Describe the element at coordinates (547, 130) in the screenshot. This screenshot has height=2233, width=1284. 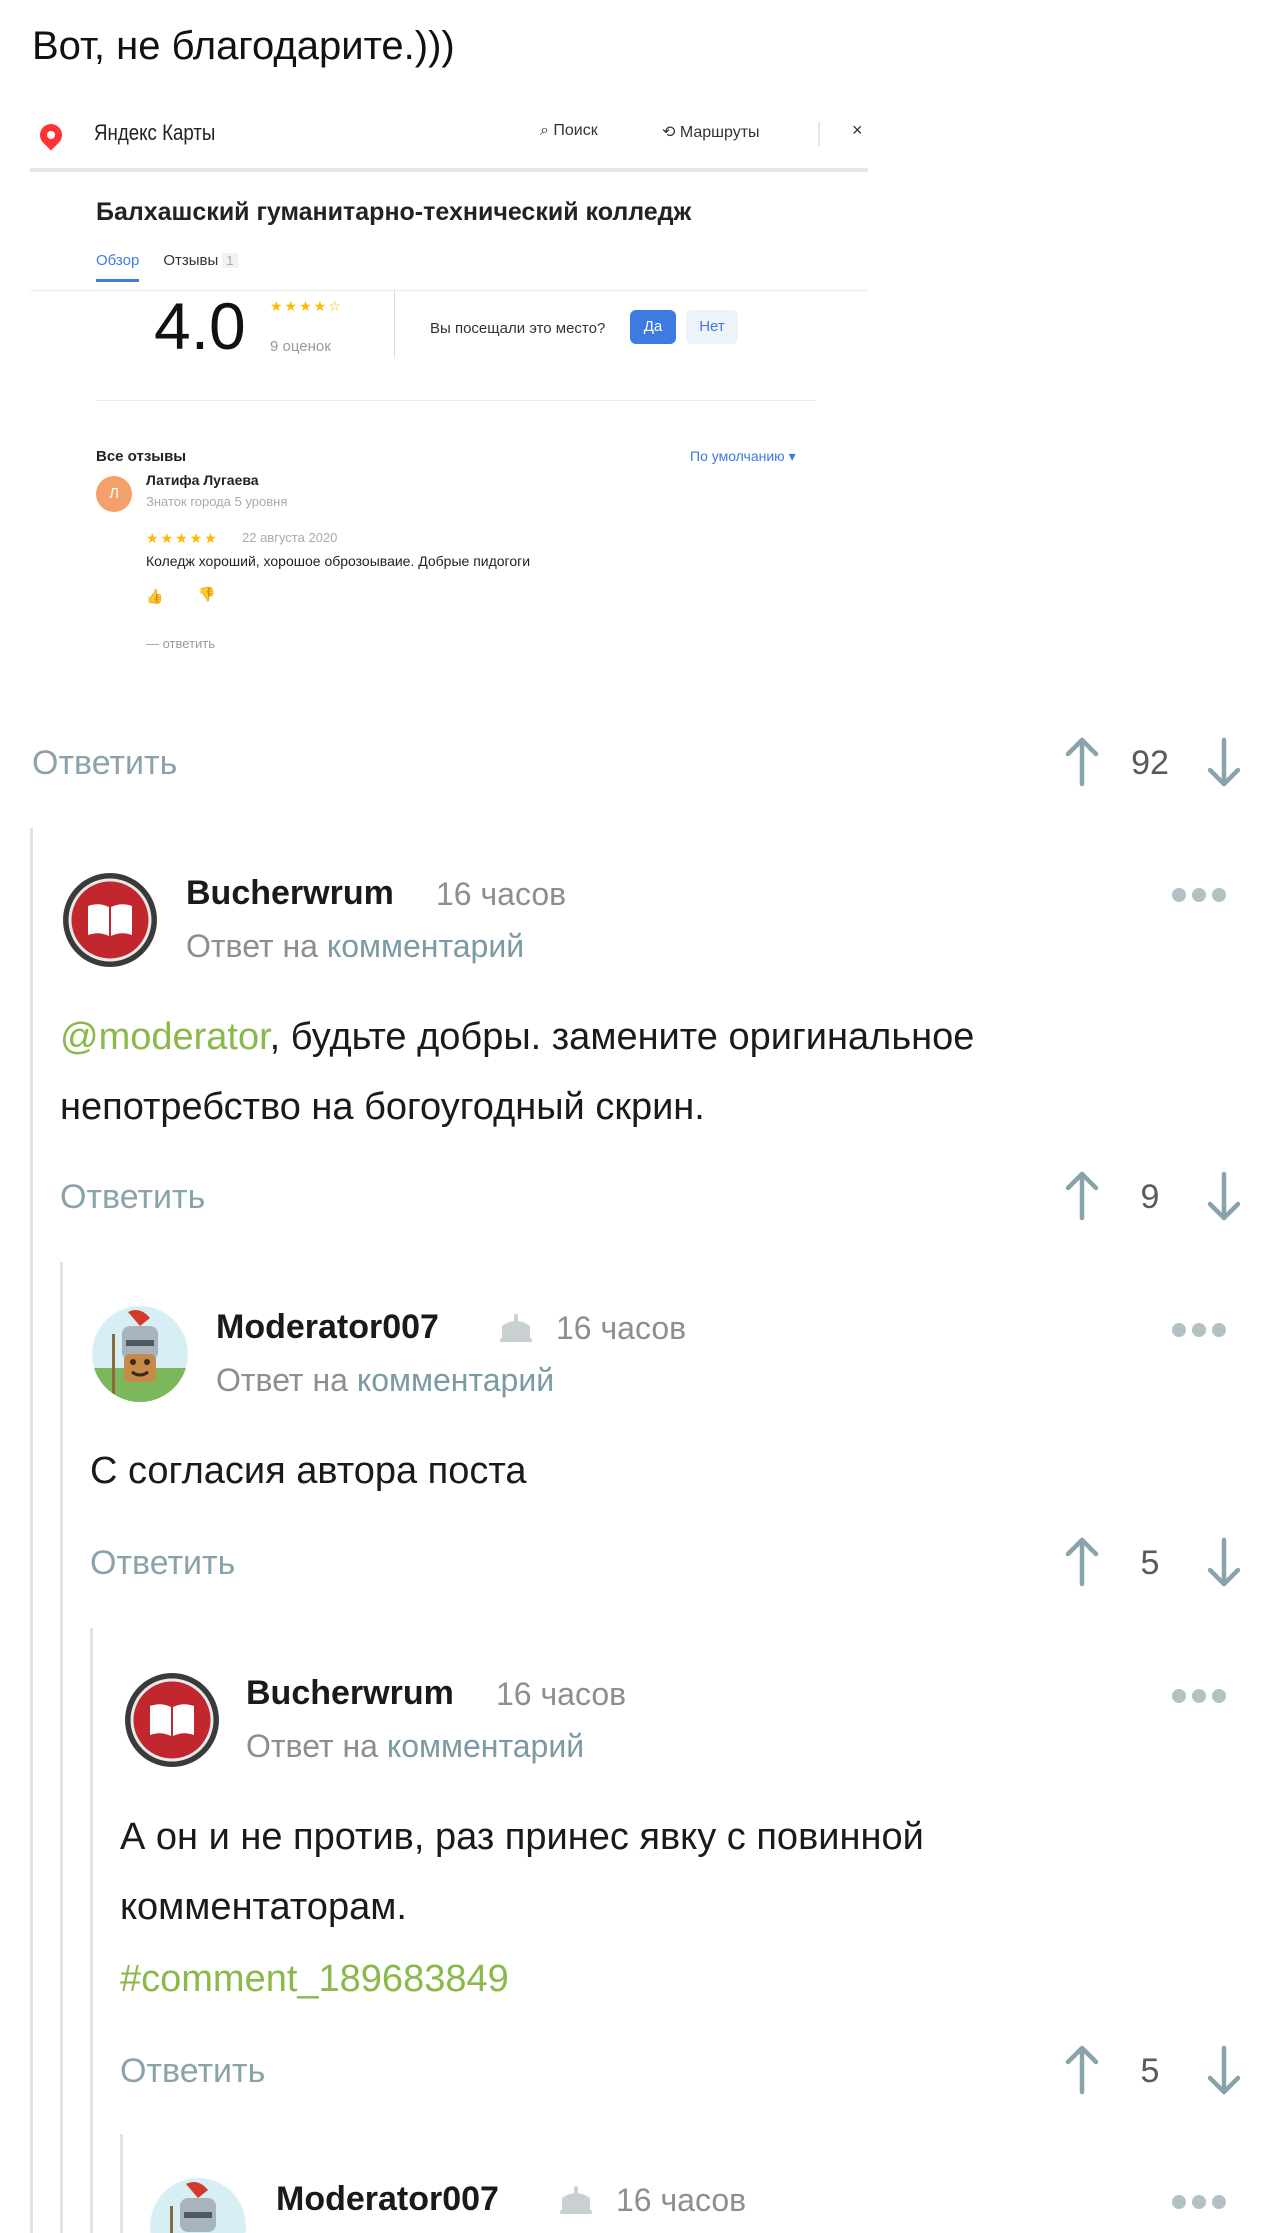
I see `search-icon: ⌕` at that location.